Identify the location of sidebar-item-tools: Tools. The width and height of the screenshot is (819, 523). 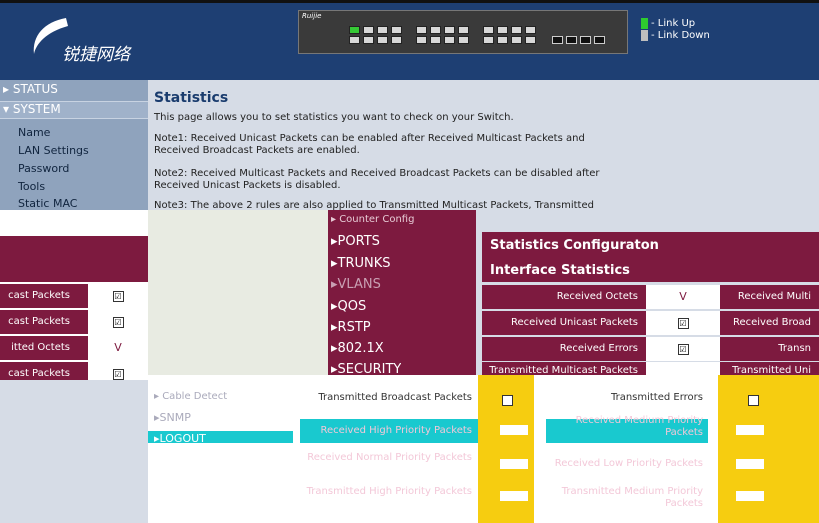
(31, 186).